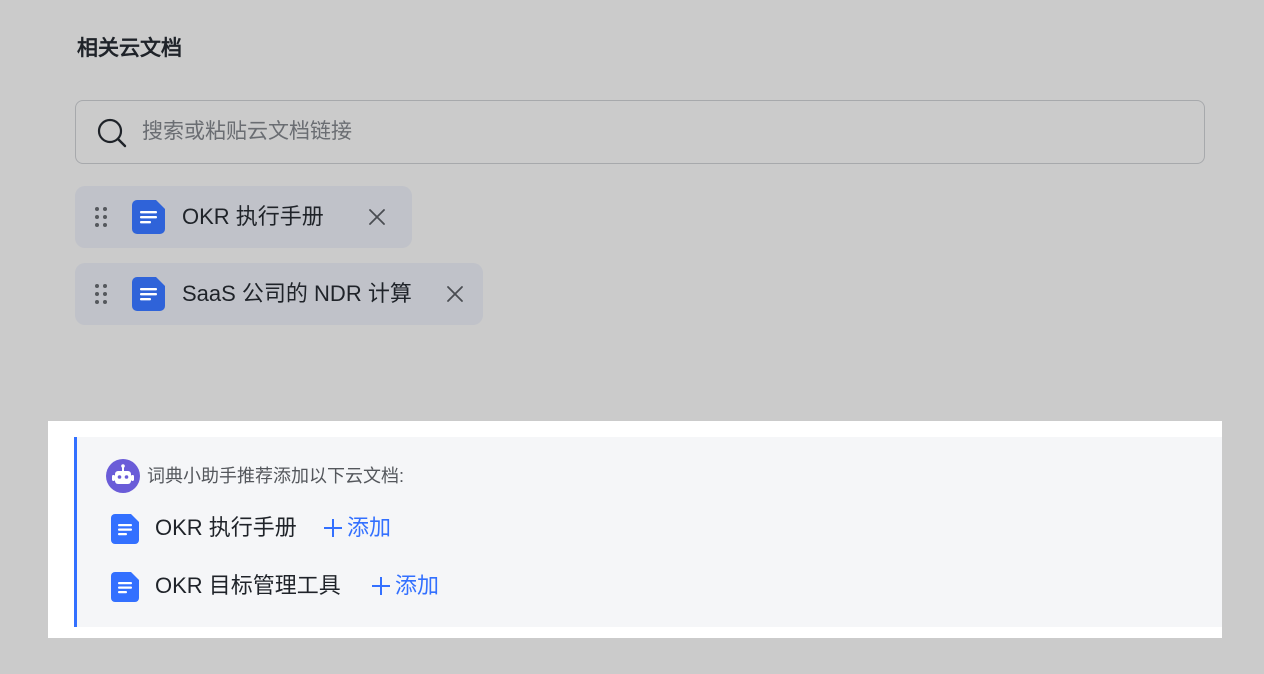 This screenshot has height=674, width=1264. I want to click on robot-icon, so click(123, 476).